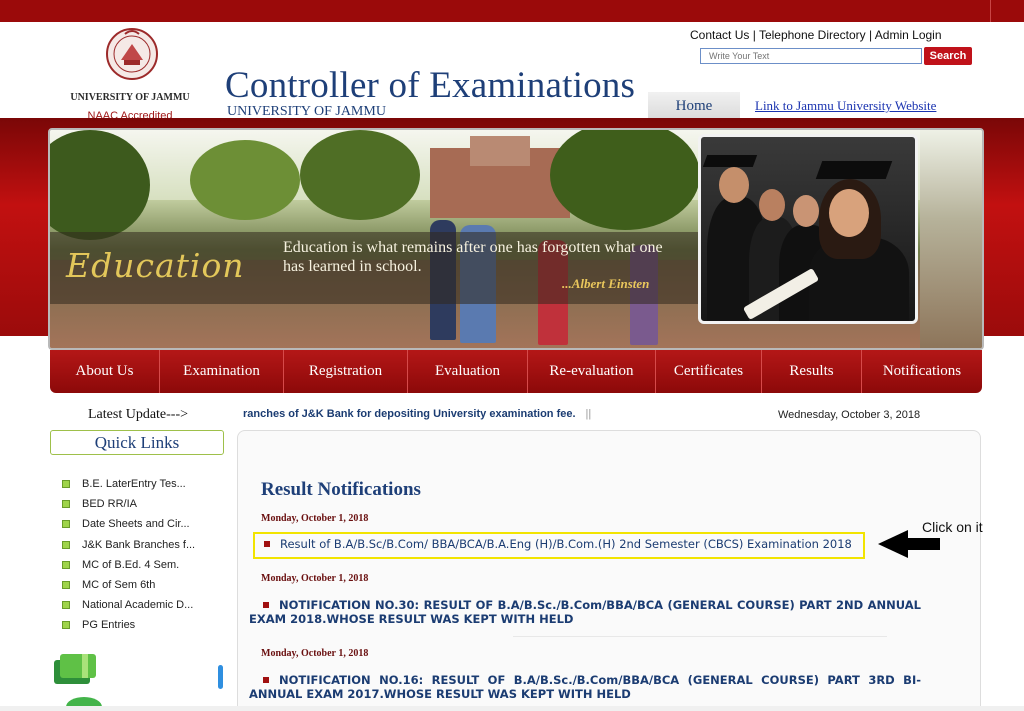 The image size is (1024, 711). Describe the element at coordinates (137, 442) in the screenshot. I see `quick-links-title: Quick Links` at that location.